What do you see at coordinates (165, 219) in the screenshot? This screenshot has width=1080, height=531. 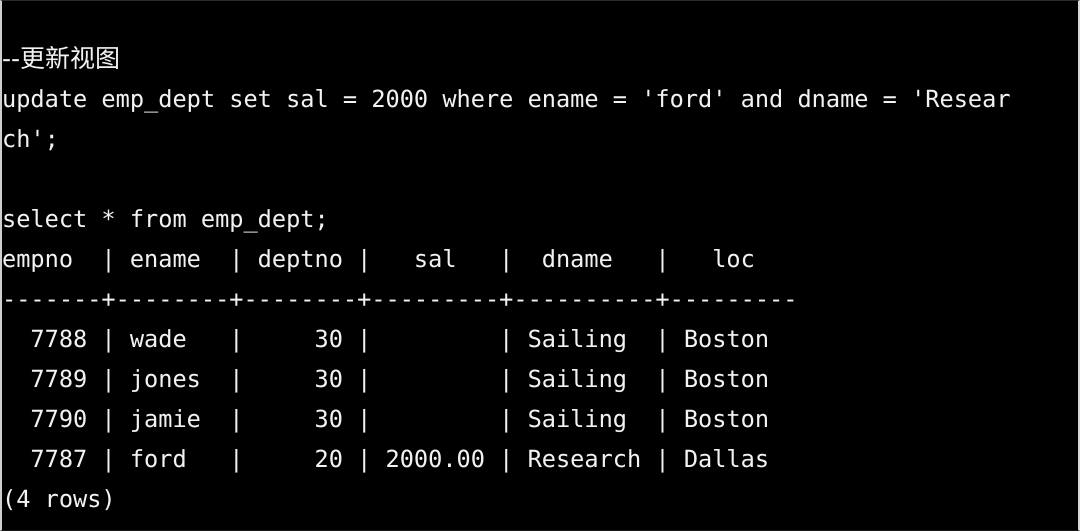 I see `select-statement-line: select * from emp_dept;` at bounding box center [165, 219].